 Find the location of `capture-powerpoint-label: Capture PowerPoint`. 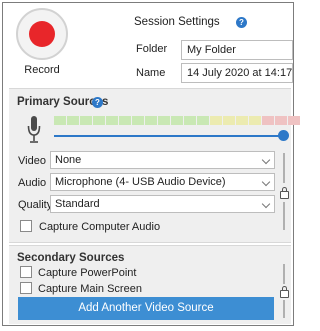

capture-powerpoint-label: Capture PowerPoint is located at coordinates (87, 273).